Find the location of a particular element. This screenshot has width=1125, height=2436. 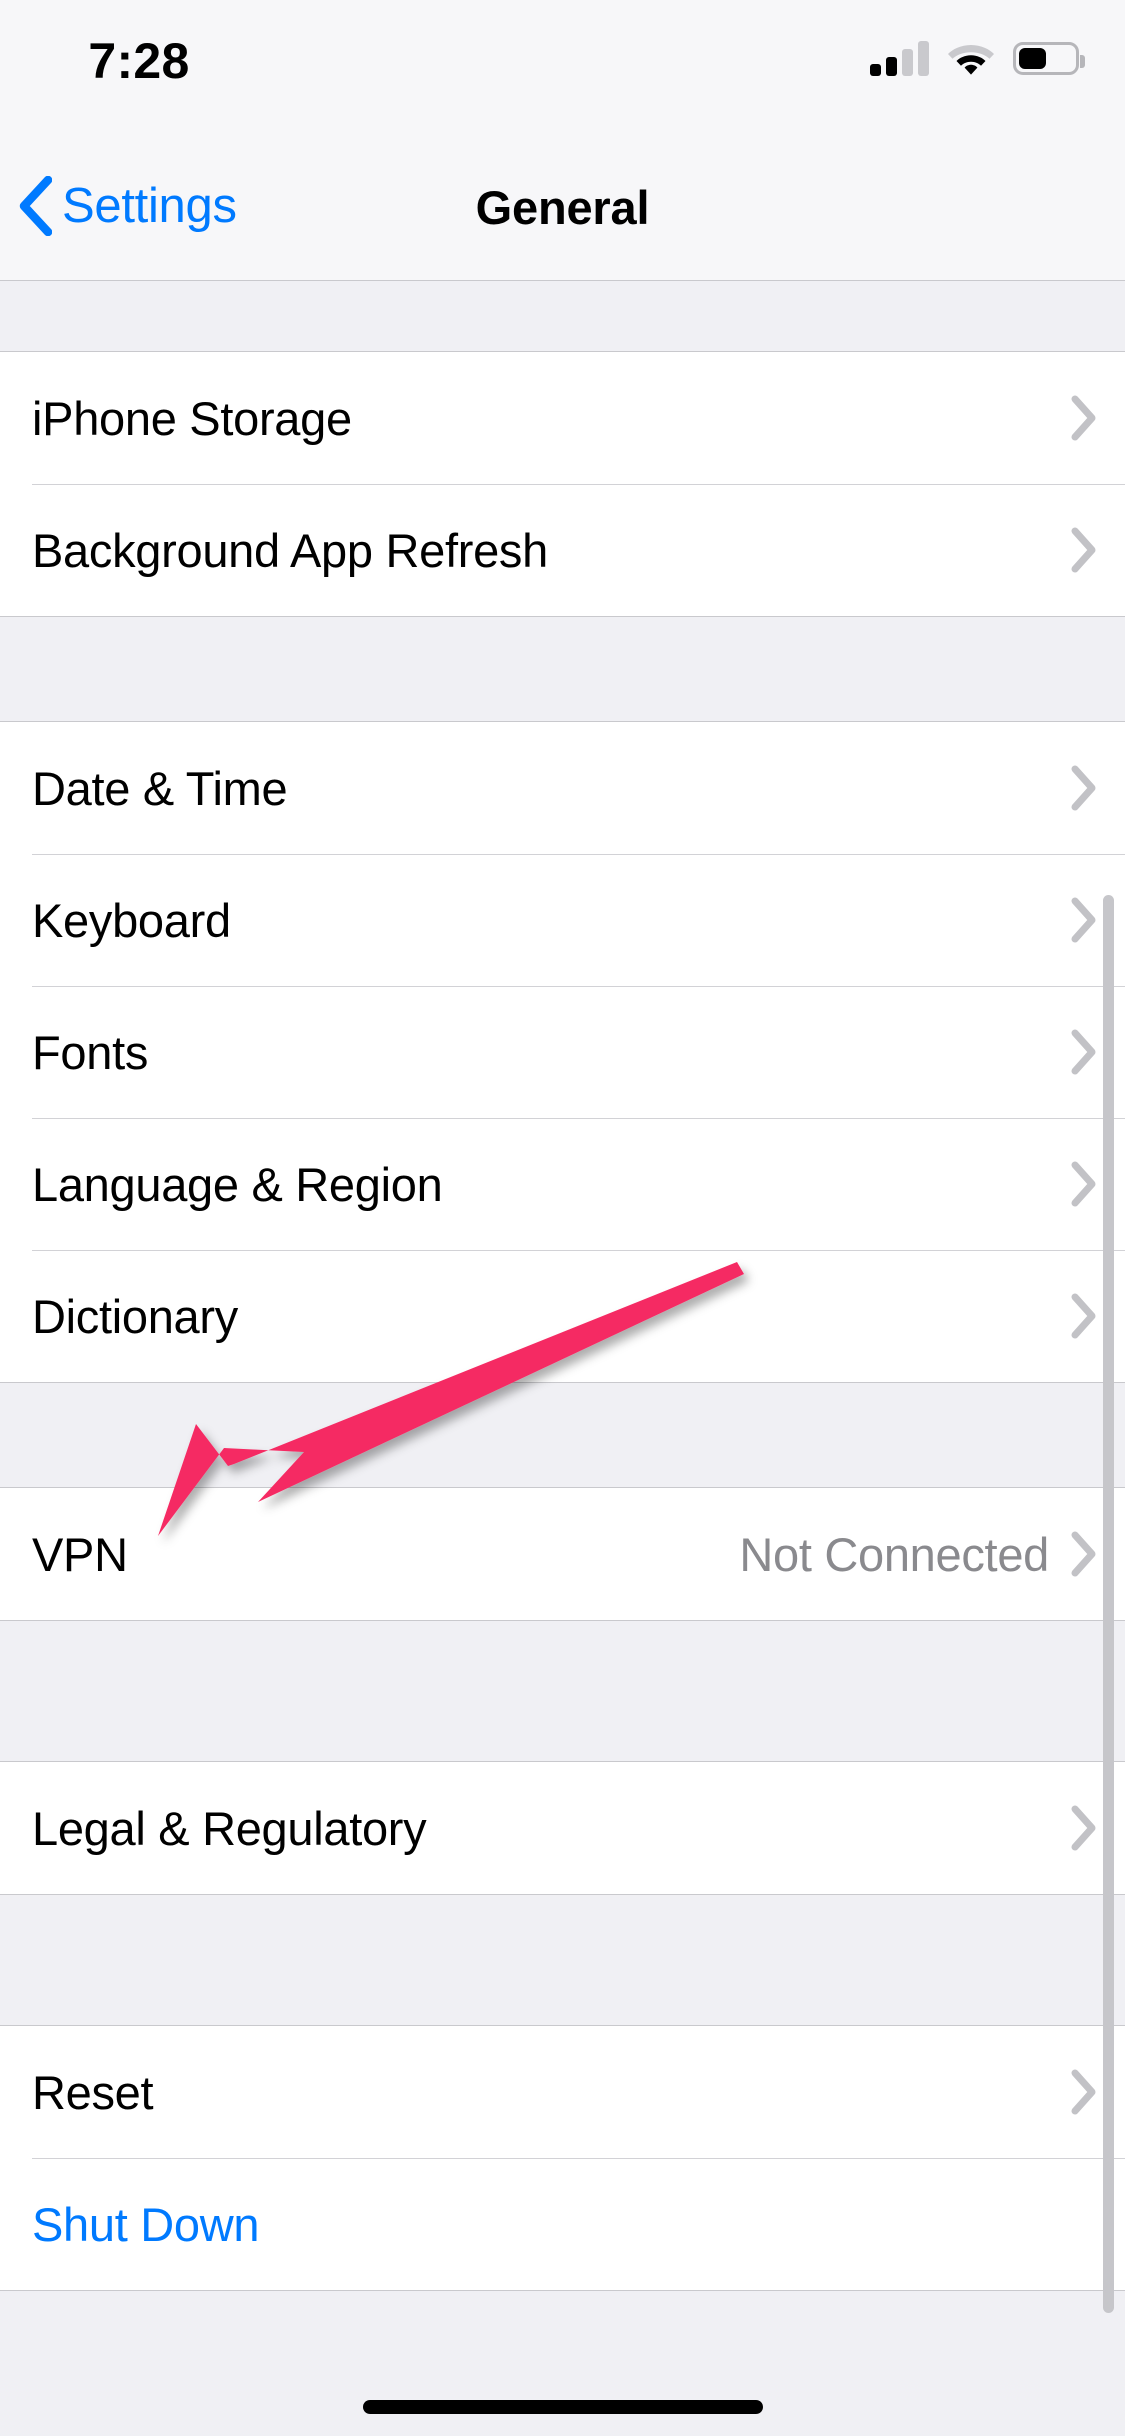

vpn-status-value: Not Connected is located at coordinates (894, 1554).